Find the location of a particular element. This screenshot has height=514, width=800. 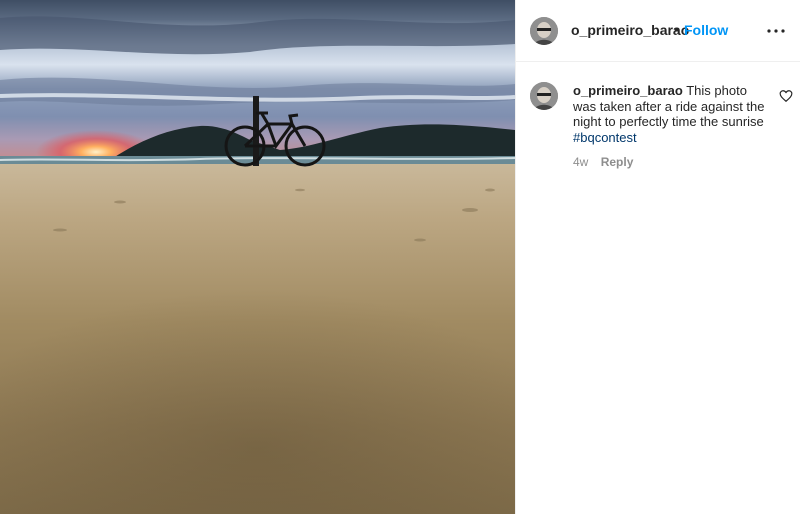

post-header: o_primeiro_barao • Follow is located at coordinates (658, 31).